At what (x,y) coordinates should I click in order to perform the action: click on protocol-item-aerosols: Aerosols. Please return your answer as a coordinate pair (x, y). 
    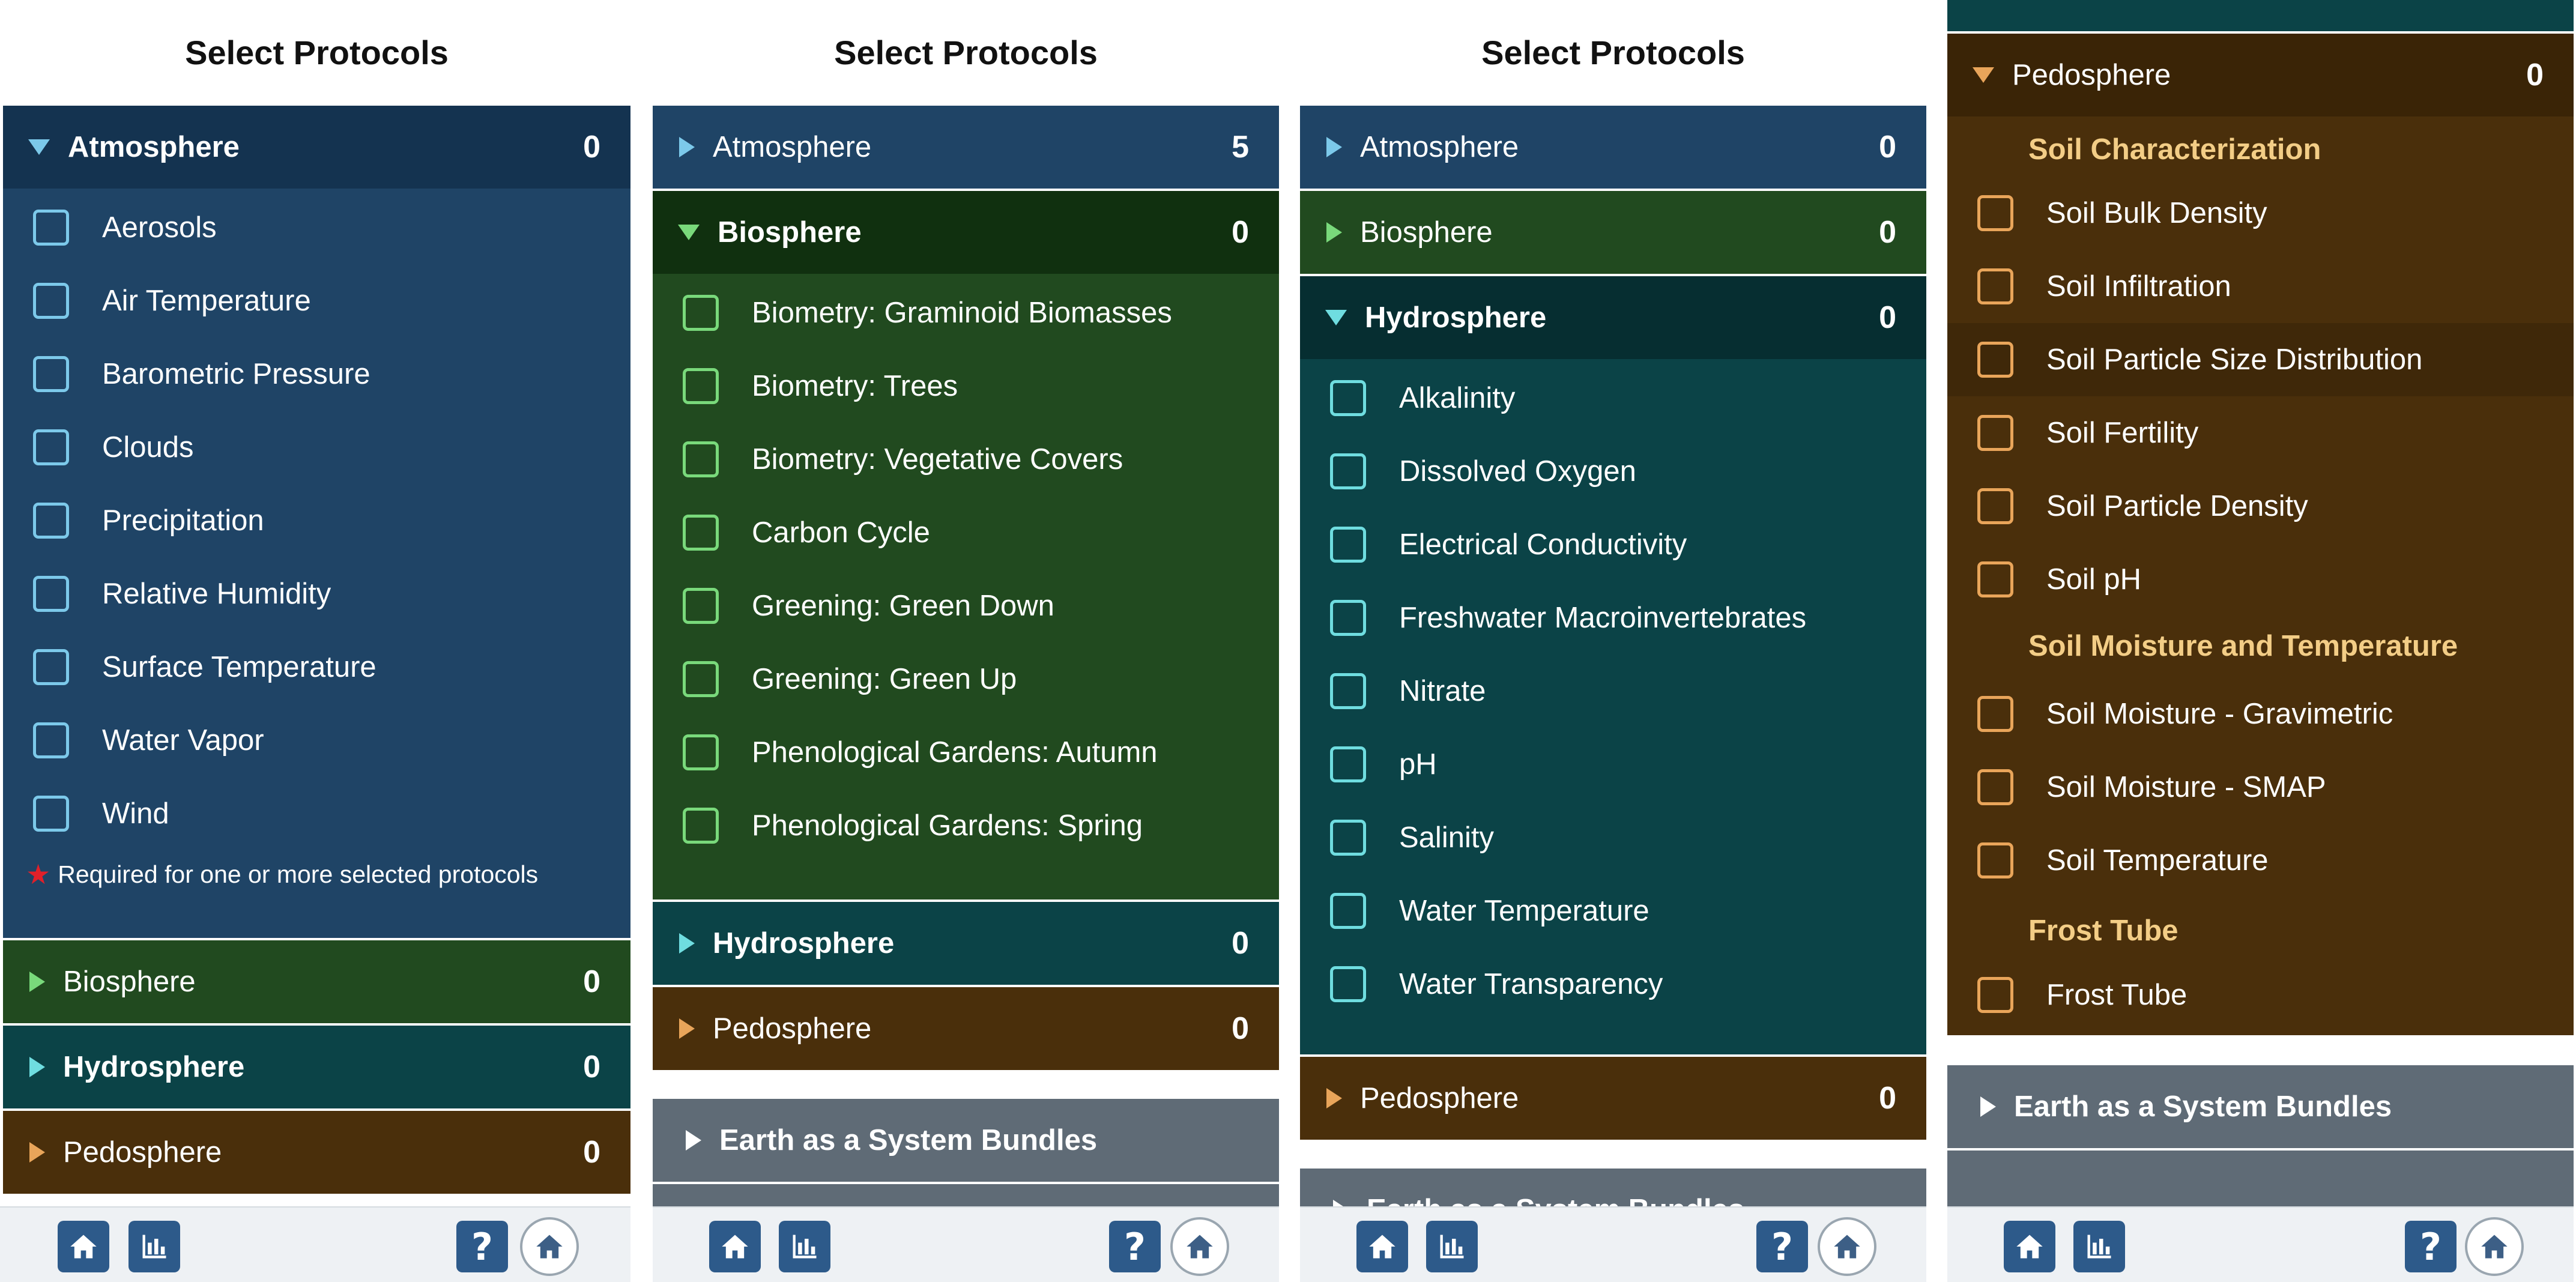
    Looking at the image, I should click on (317, 227).